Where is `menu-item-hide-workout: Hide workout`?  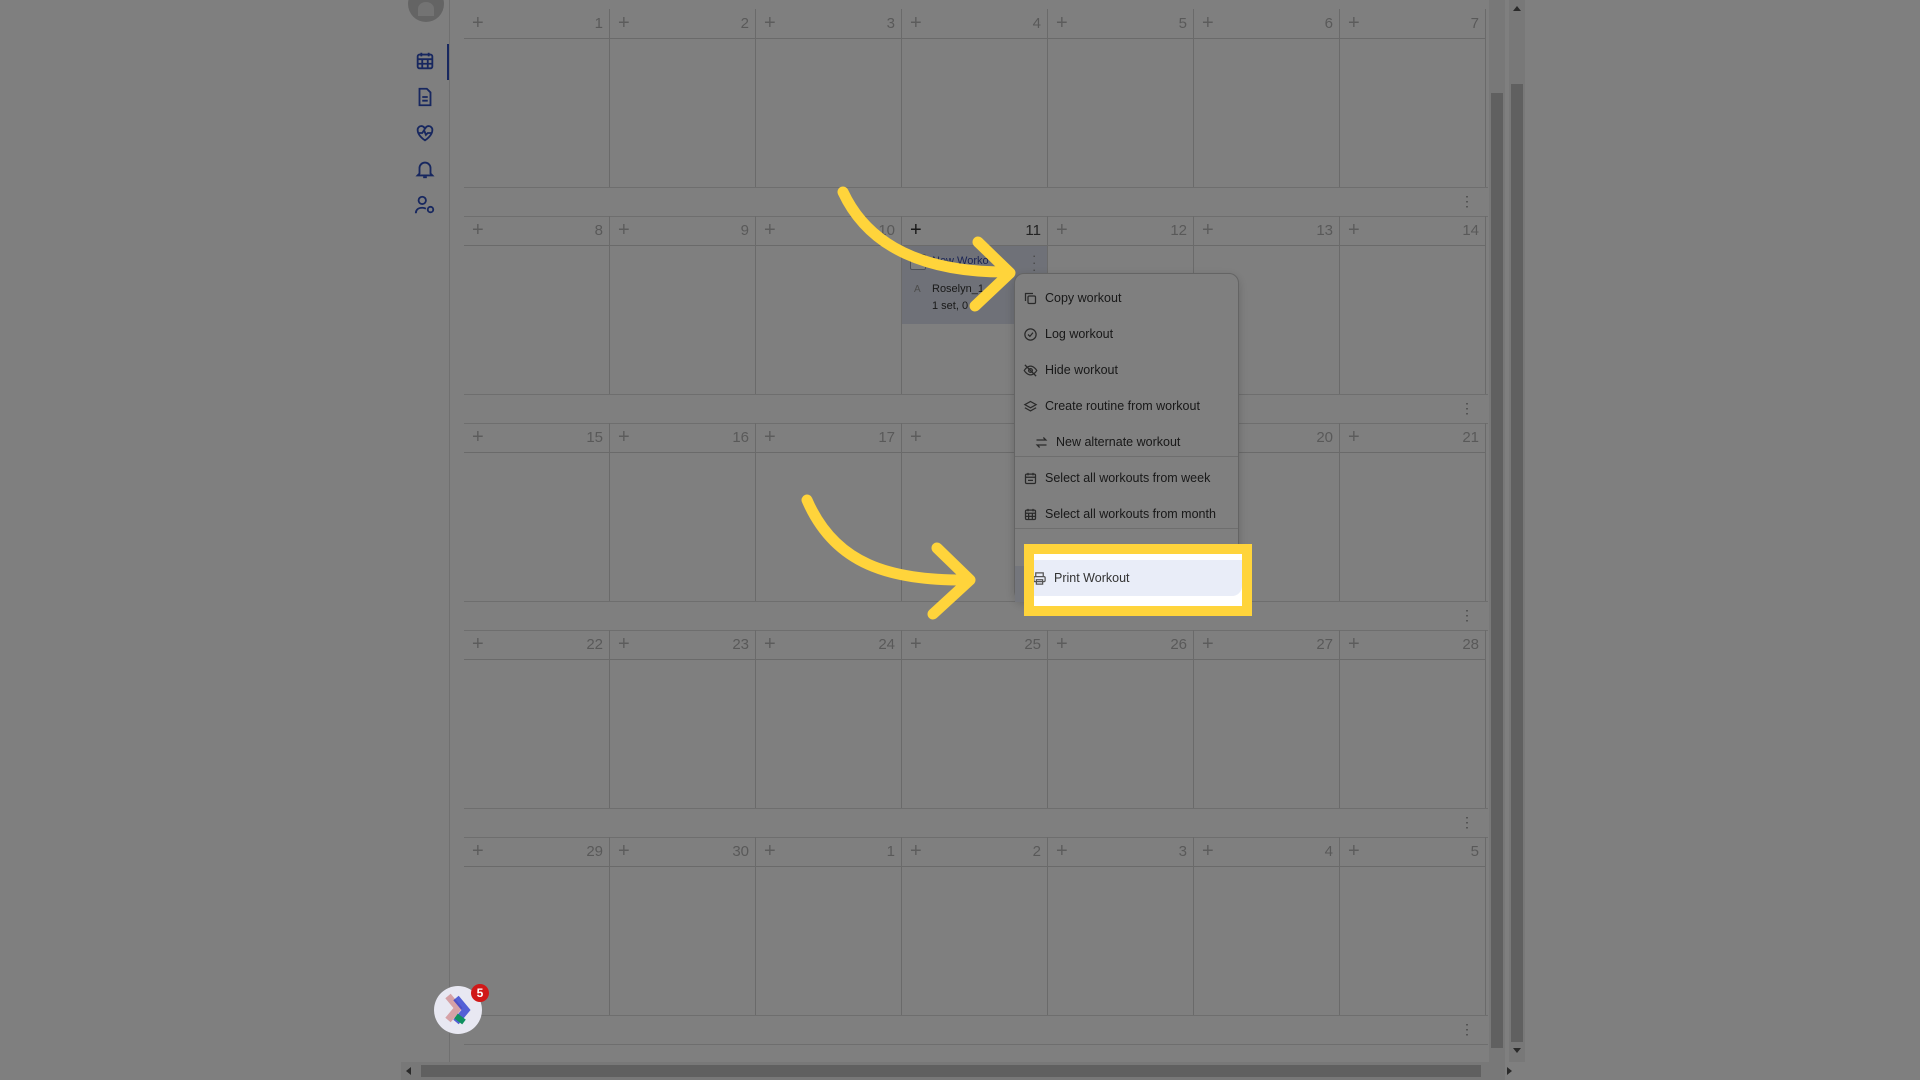
menu-item-hide-workout: Hide workout is located at coordinates (1126, 370).